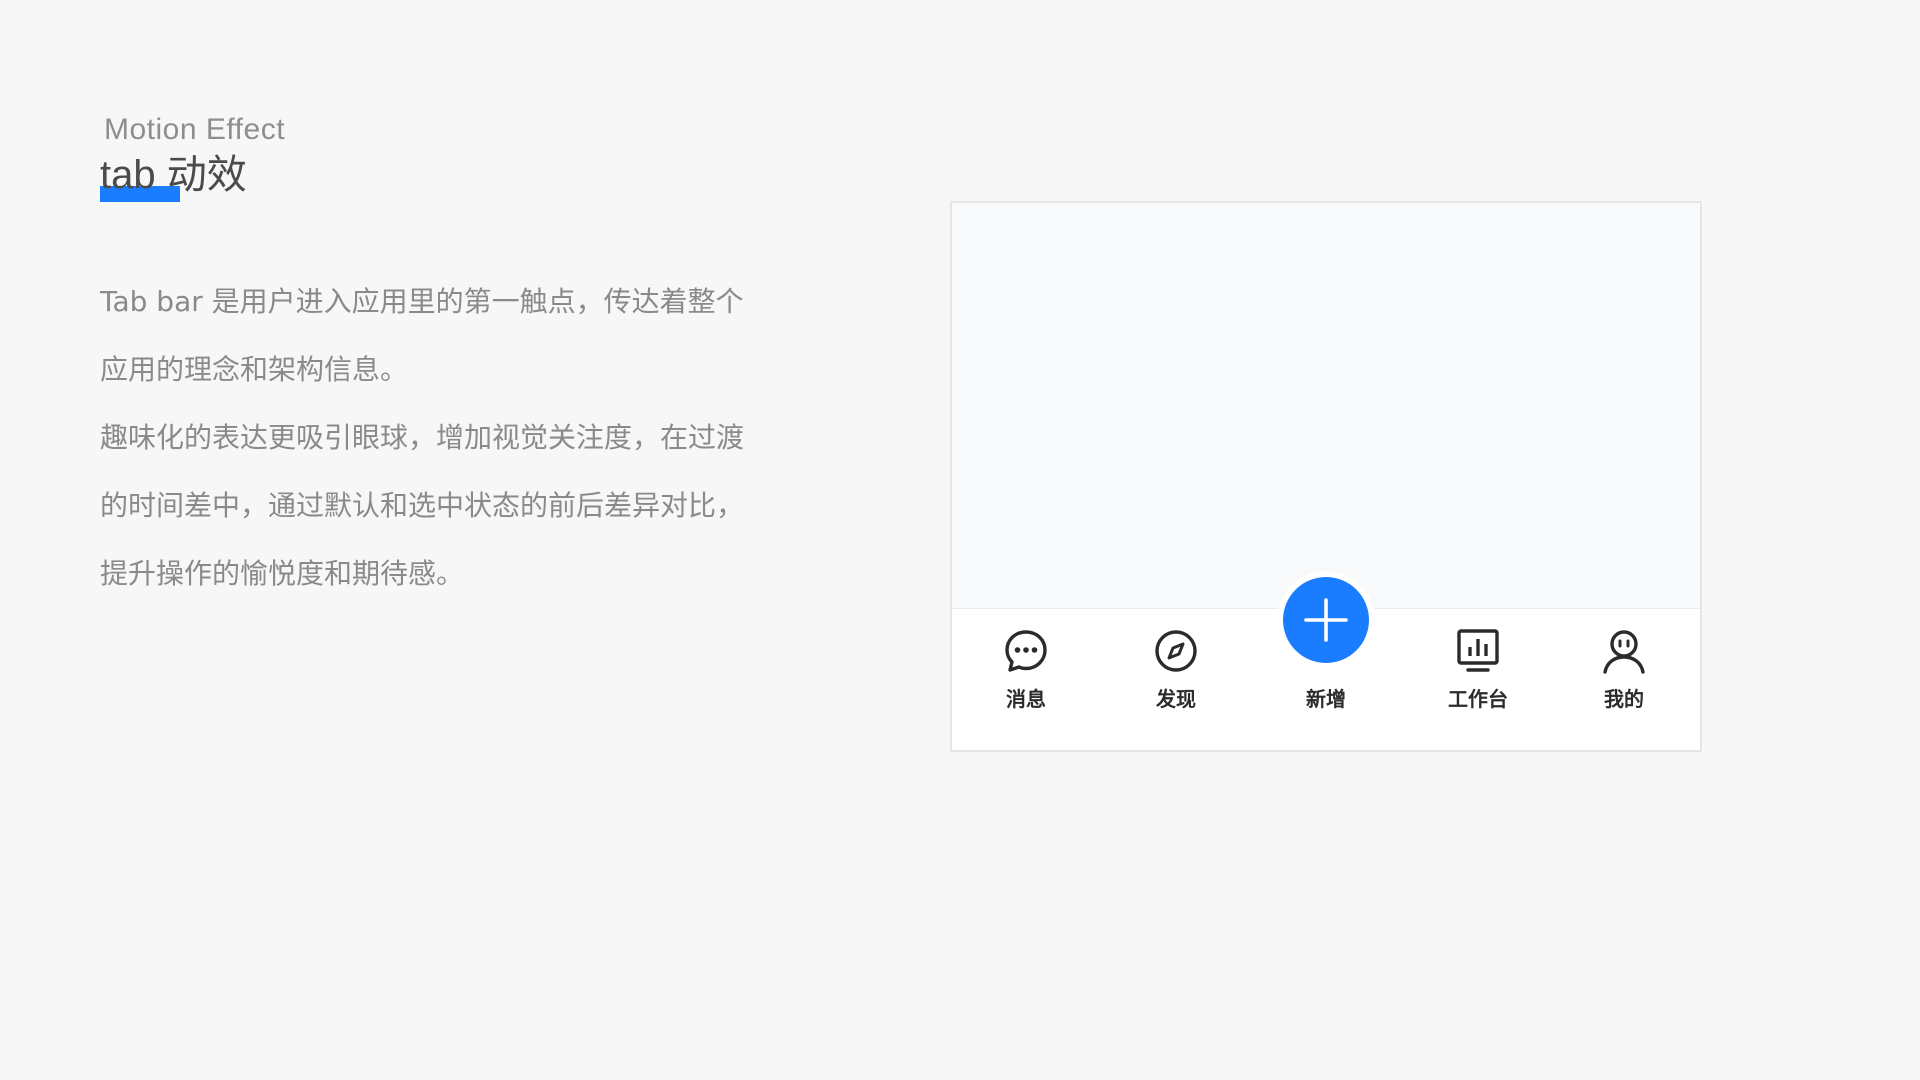  I want to click on user-icon, so click(1624, 652).